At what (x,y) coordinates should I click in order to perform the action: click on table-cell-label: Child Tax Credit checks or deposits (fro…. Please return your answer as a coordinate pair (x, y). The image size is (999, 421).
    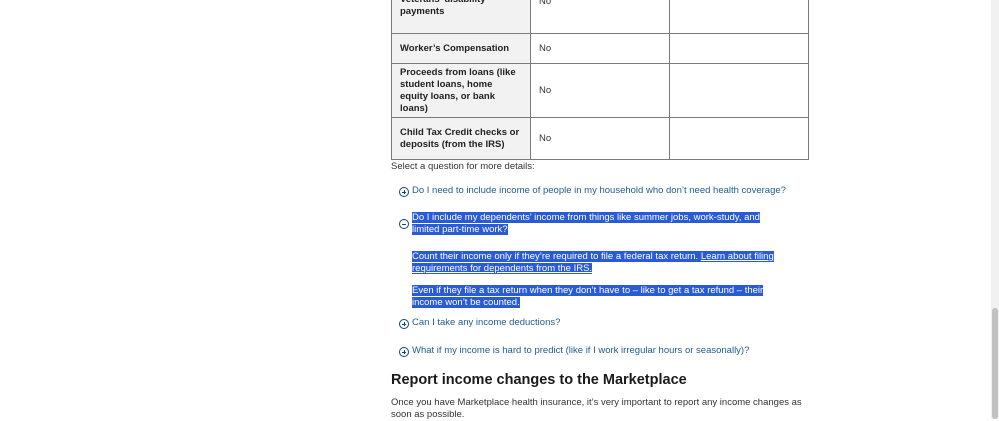
    Looking at the image, I should click on (461, 138).